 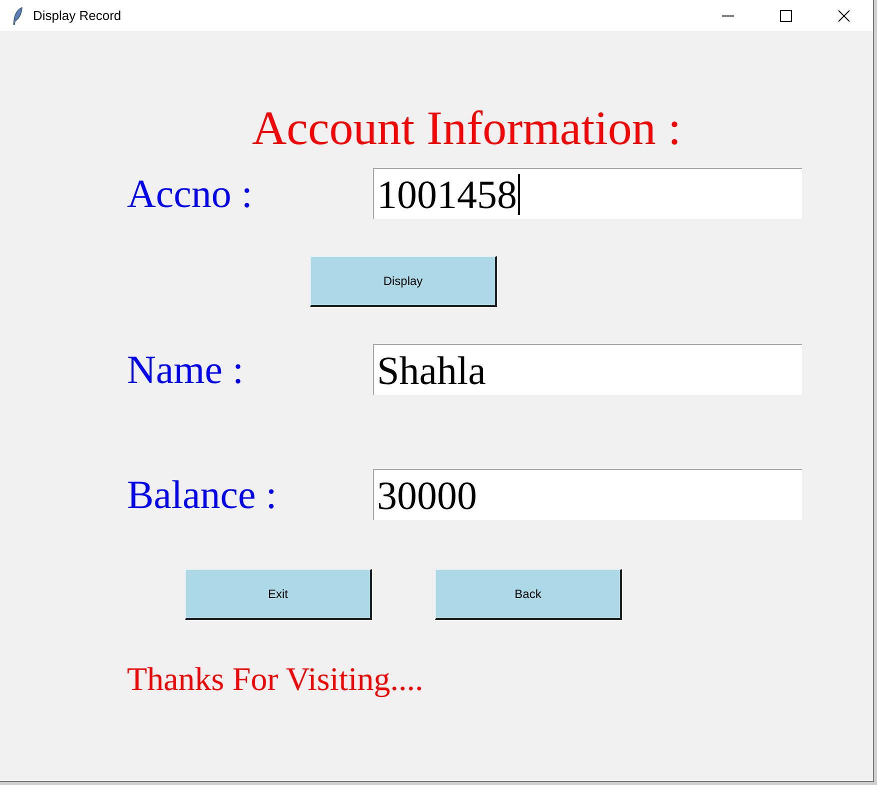 What do you see at coordinates (467, 129) in the screenshot?
I see `heading: Account Information :` at bounding box center [467, 129].